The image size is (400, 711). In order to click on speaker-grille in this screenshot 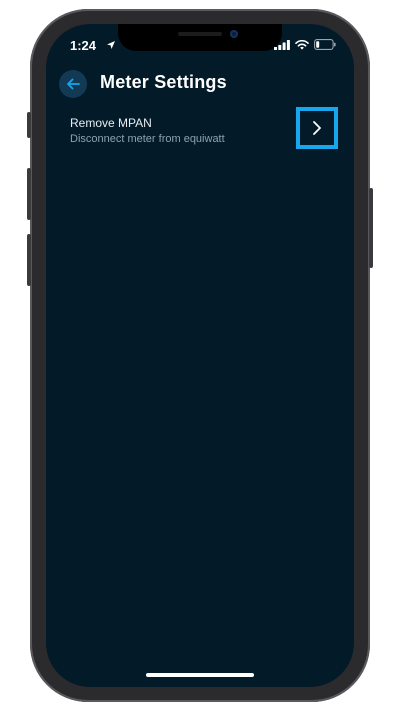, I will do `click(200, 34)`.